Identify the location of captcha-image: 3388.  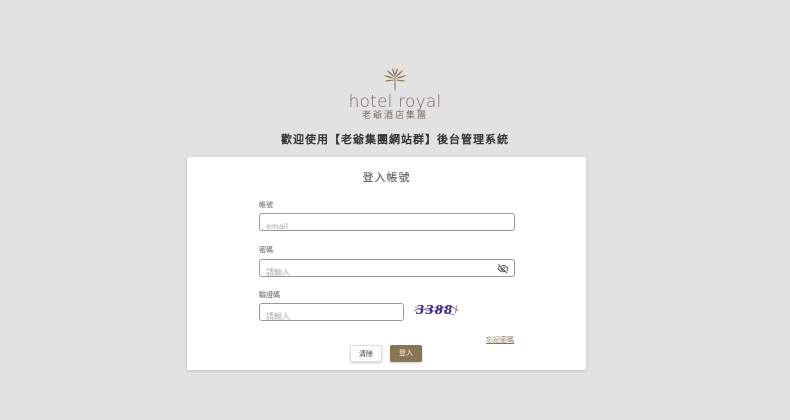
(436, 309).